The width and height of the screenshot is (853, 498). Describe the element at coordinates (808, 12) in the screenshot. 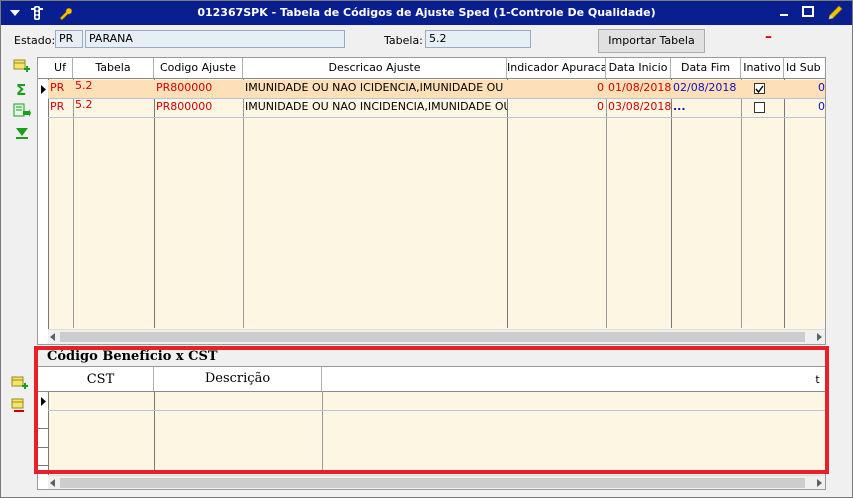

I see `maximize-icon` at that location.